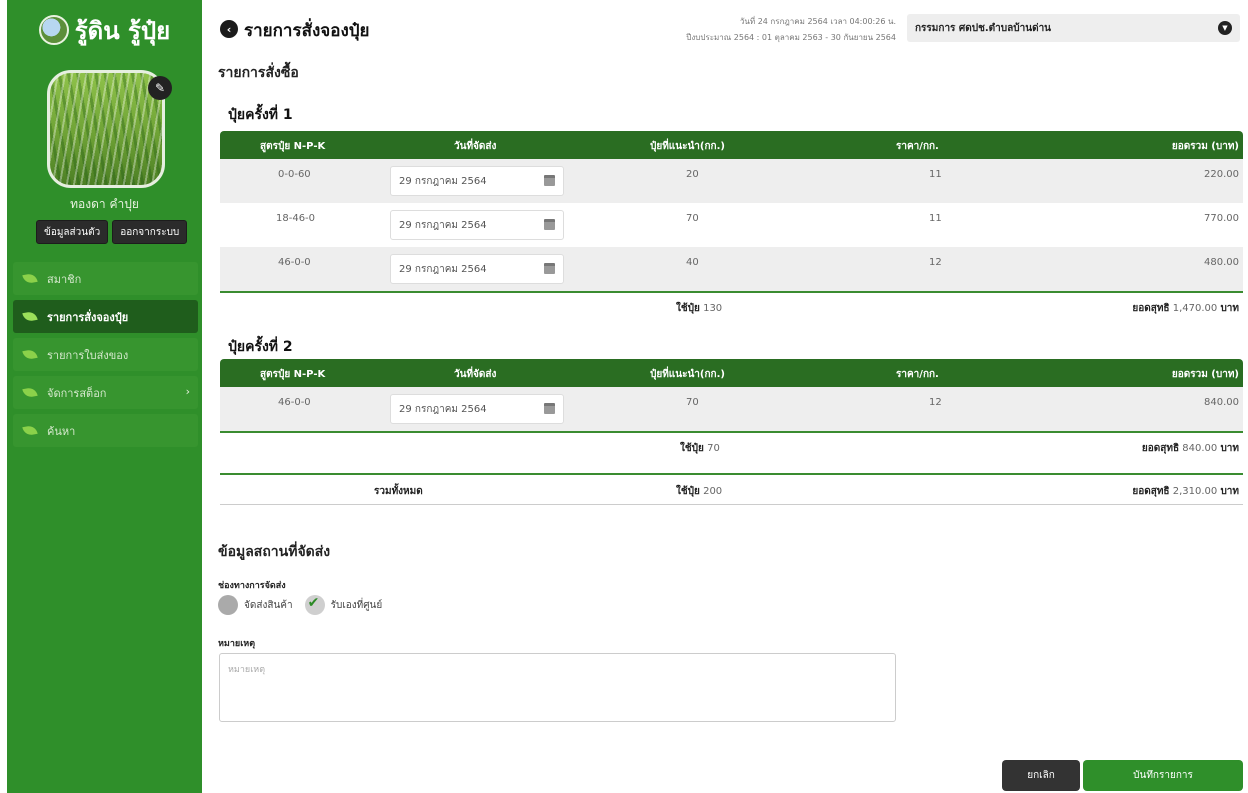 The height and width of the screenshot is (793, 1248). What do you see at coordinates (88, 355) in the screenshot?
I see `sidebar-item-label: รายการใบส่งของ` at bounding box center [88, 355].